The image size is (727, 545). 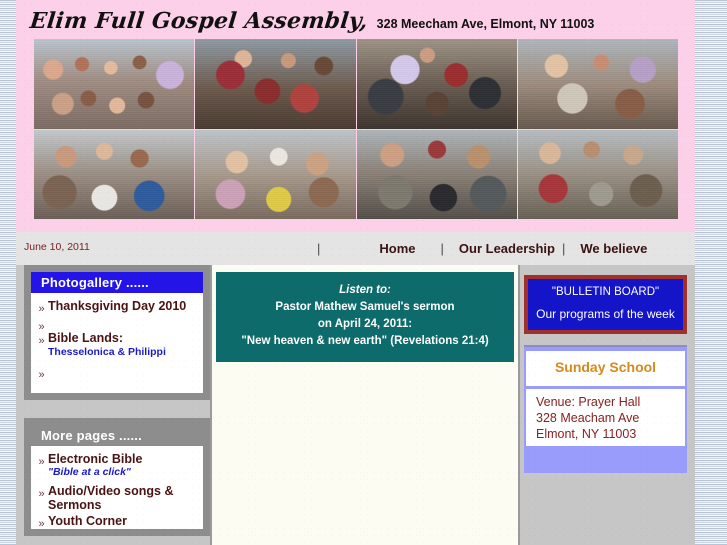 What do you see at coordinates (86, 338) in the screenshot?
I see `photogallery-item-bible-lands: Bible Lands:` at bounding box center [86, 338].